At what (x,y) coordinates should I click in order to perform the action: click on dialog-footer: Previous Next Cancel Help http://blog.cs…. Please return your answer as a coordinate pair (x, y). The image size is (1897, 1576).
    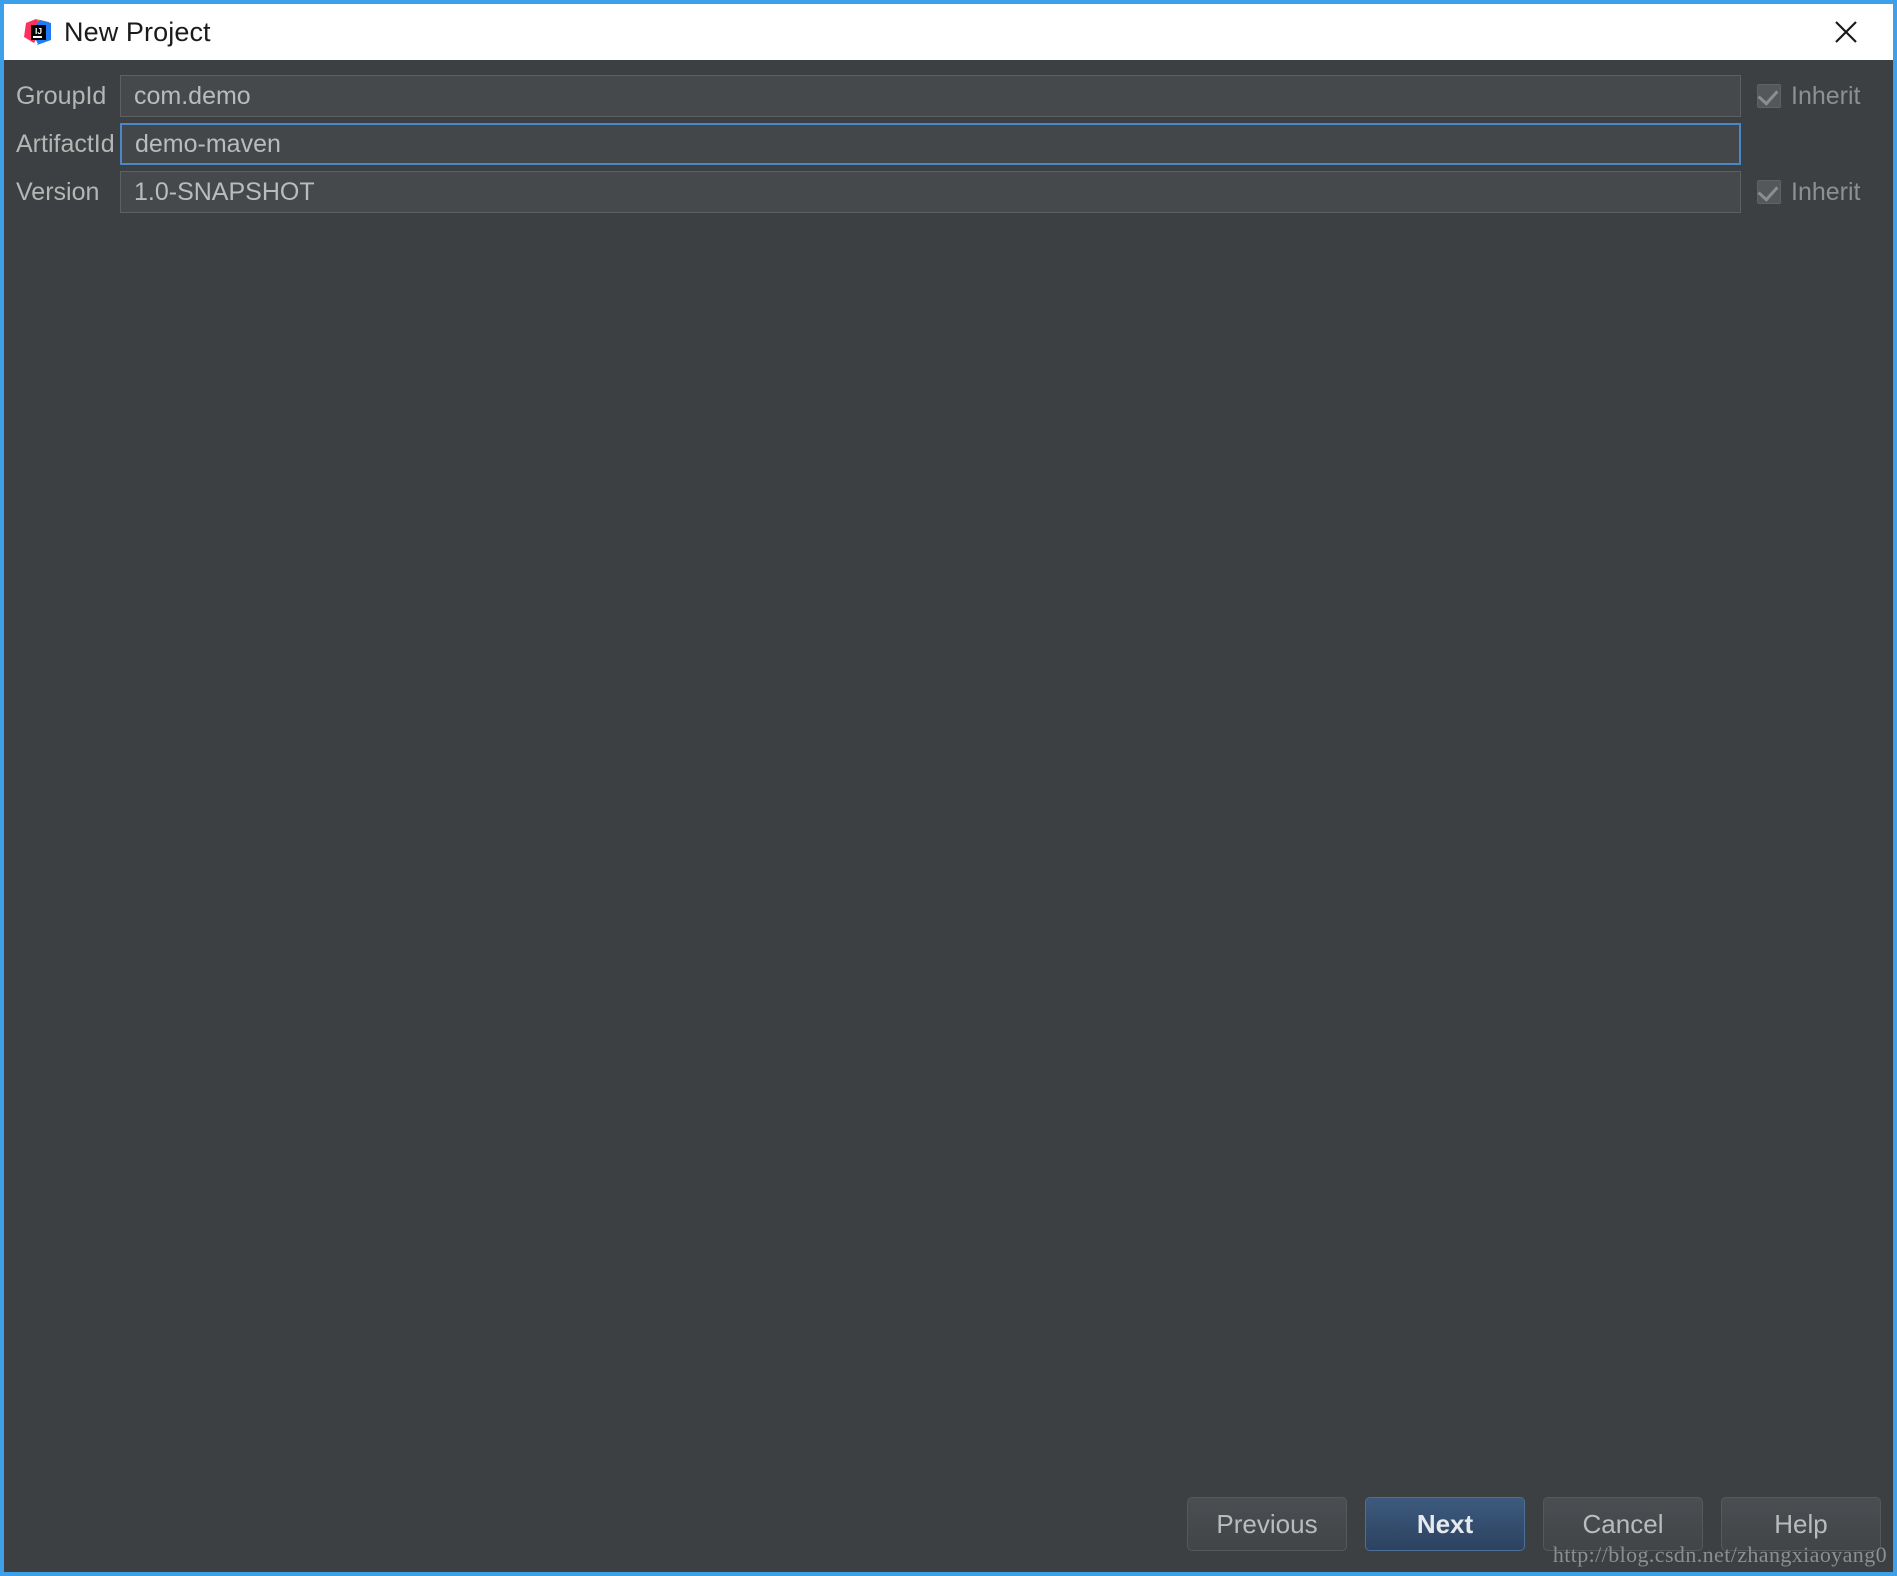
    Looking at the image, I should click on (948, 1524).